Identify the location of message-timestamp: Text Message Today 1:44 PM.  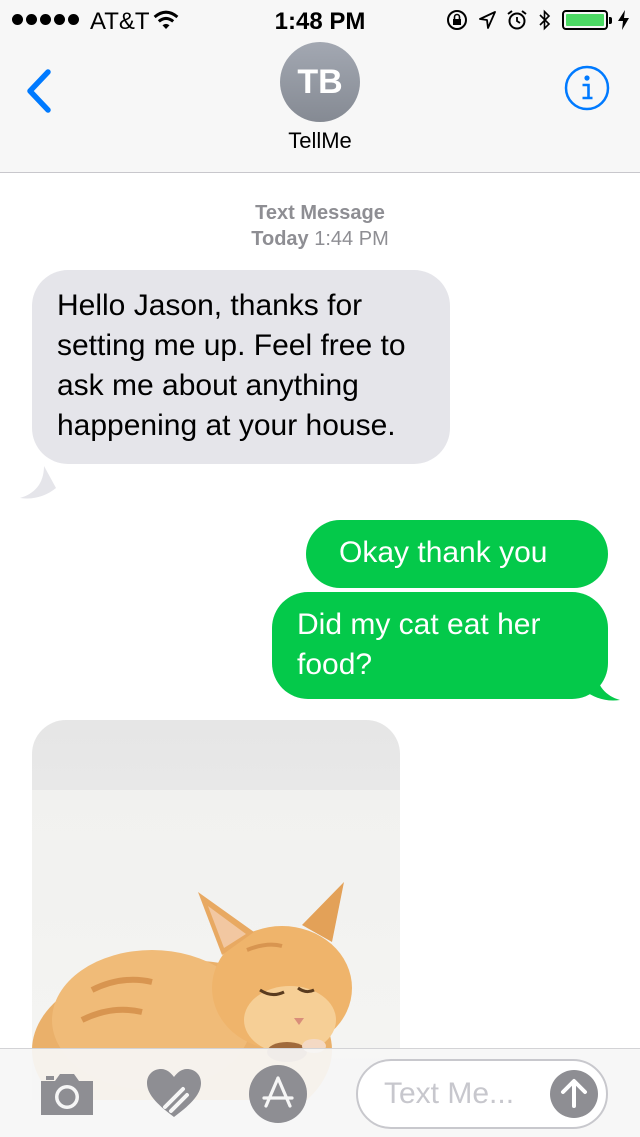
(320, 226).